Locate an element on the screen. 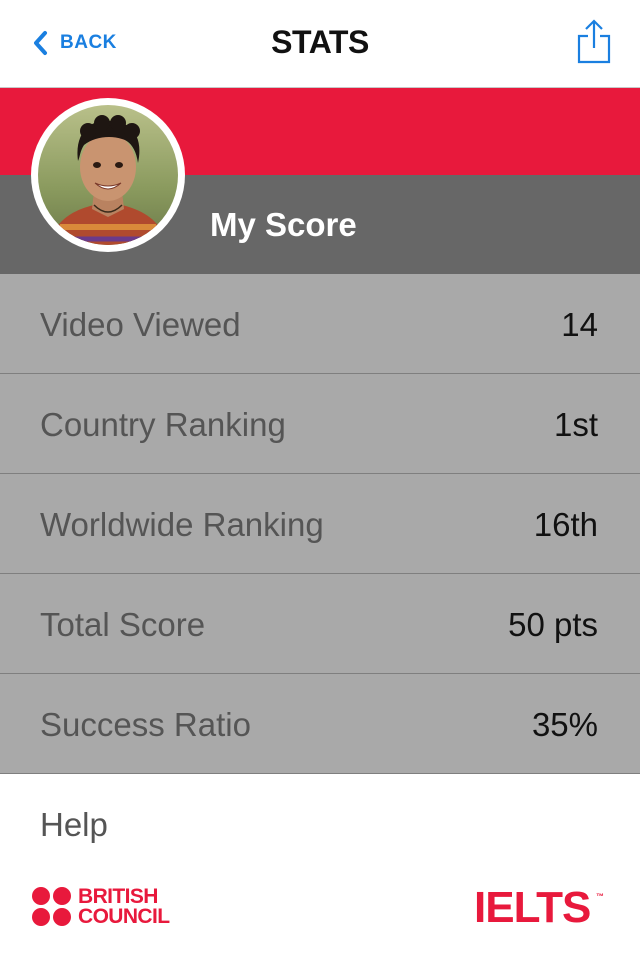 The width and height of the screenshot is (640, 960). ielts-logo: IELTS is located at coordinates (532, 907).